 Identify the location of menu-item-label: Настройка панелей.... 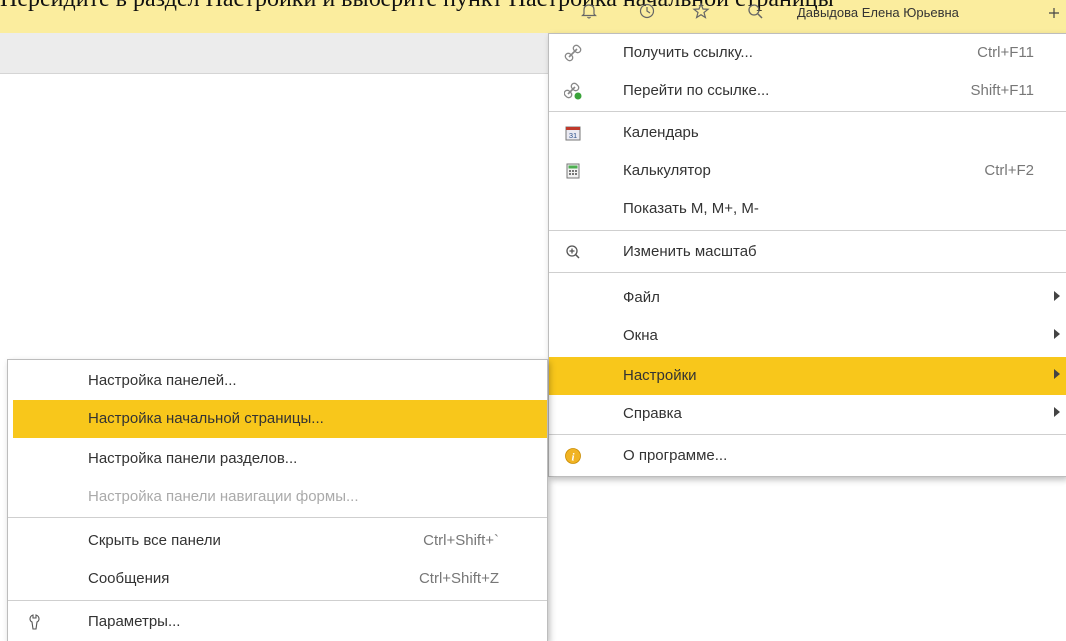
(162, 380).